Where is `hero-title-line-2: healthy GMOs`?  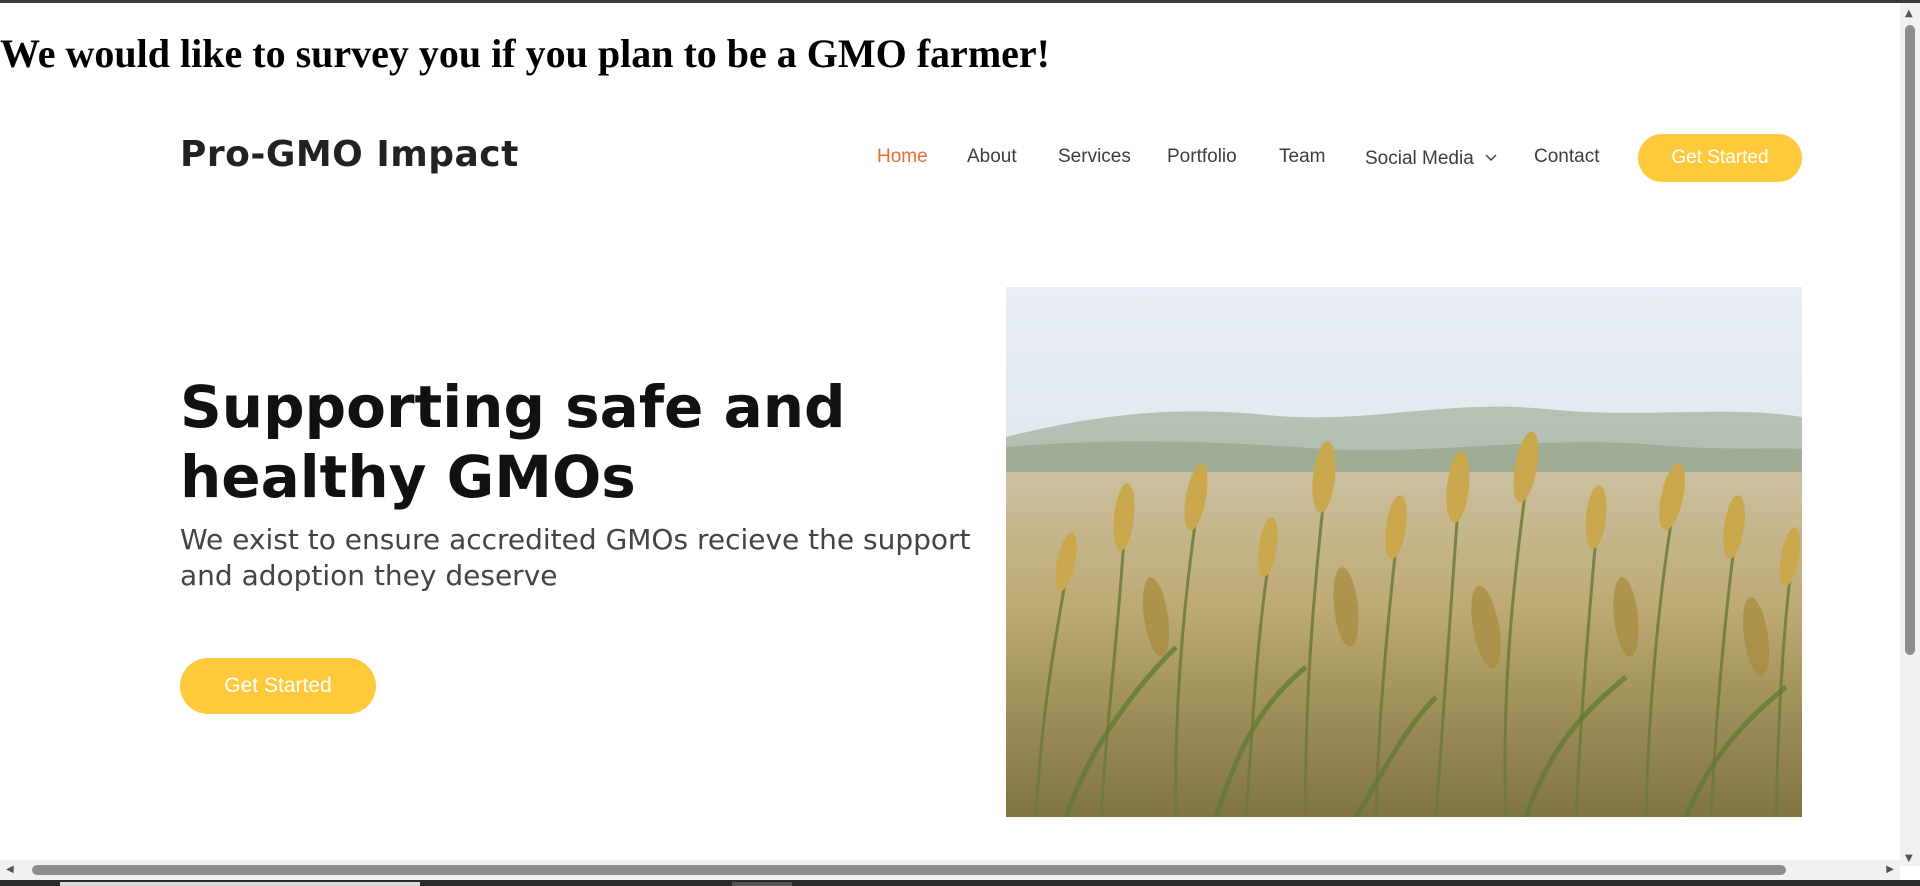
hero-title-line-2: healthy GMOs is located at coordinates (408, 477).